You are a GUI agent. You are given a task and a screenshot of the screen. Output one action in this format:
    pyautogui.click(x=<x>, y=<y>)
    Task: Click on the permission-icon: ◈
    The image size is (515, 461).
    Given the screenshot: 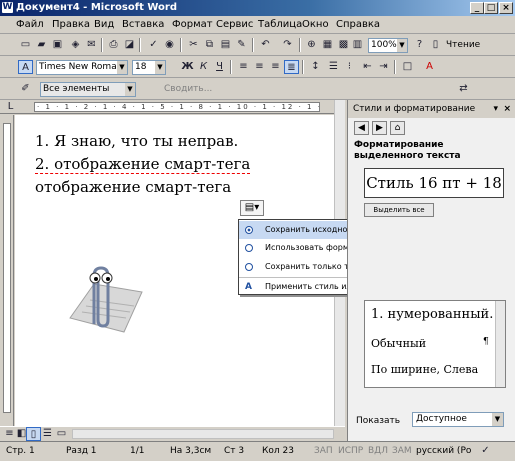 What is the action you would take?
    pyautogui.click(x=75, y=45)
    